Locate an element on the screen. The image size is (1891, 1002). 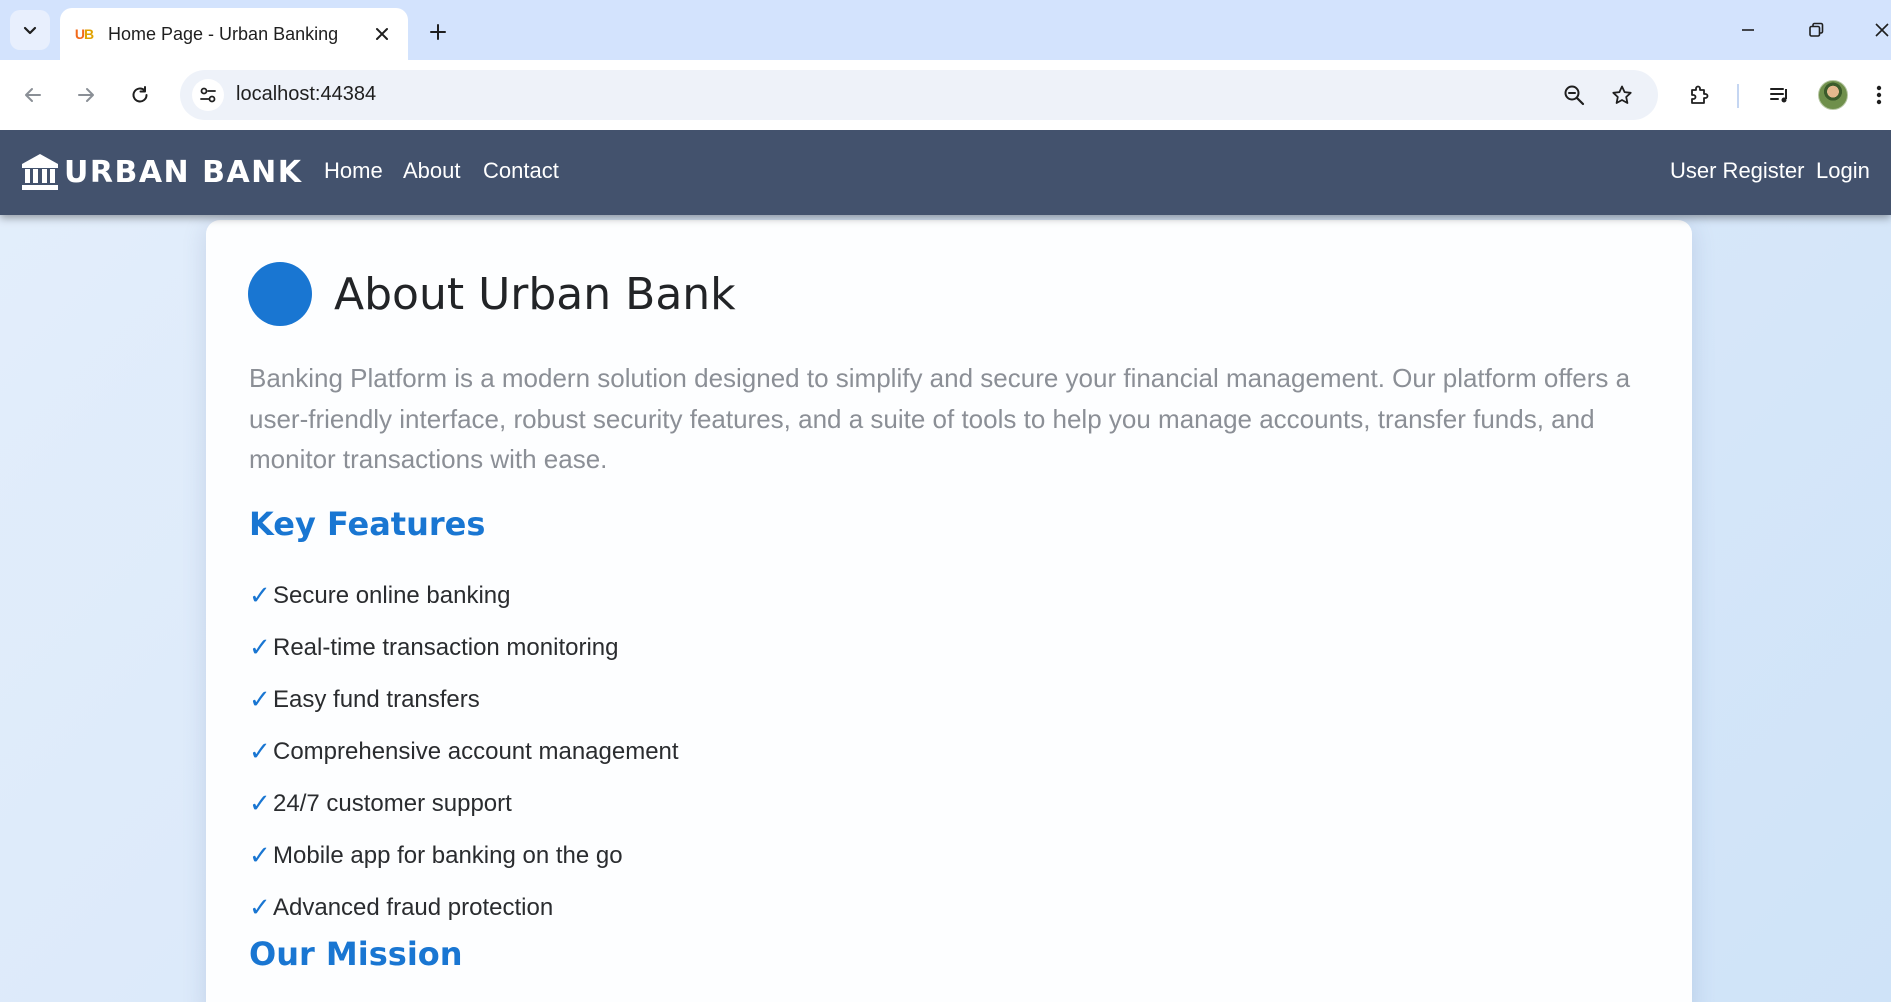
feature-label: Advanced fraud protection is located at coordinates (413, 907).